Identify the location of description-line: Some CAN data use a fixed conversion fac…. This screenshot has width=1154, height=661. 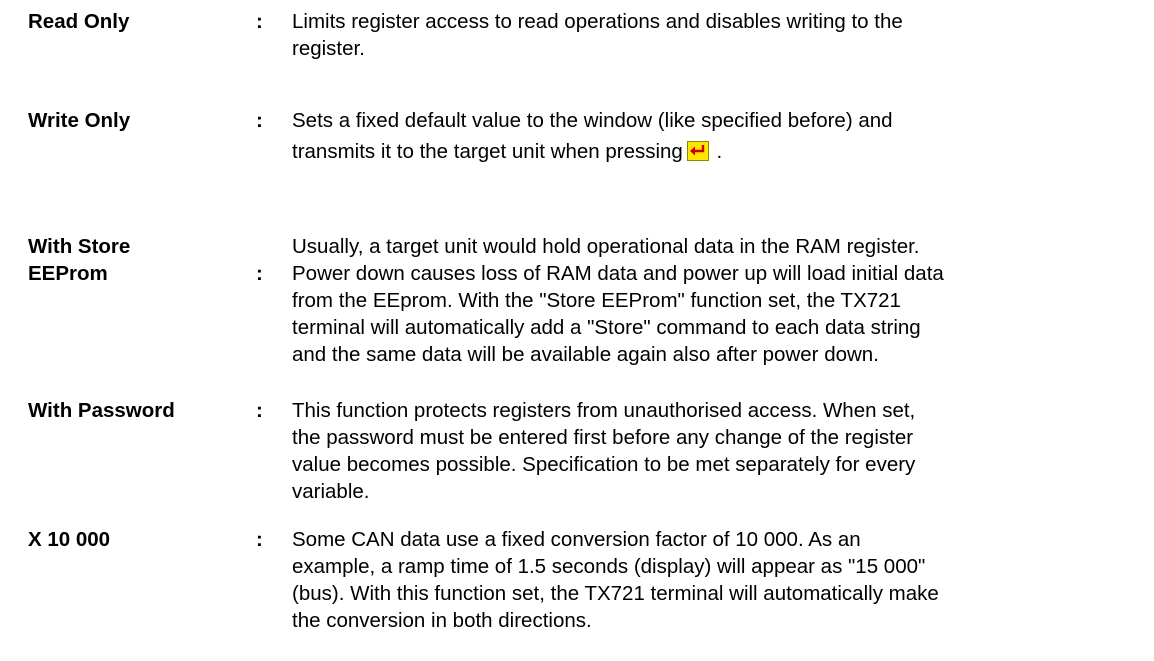
(576, 539).